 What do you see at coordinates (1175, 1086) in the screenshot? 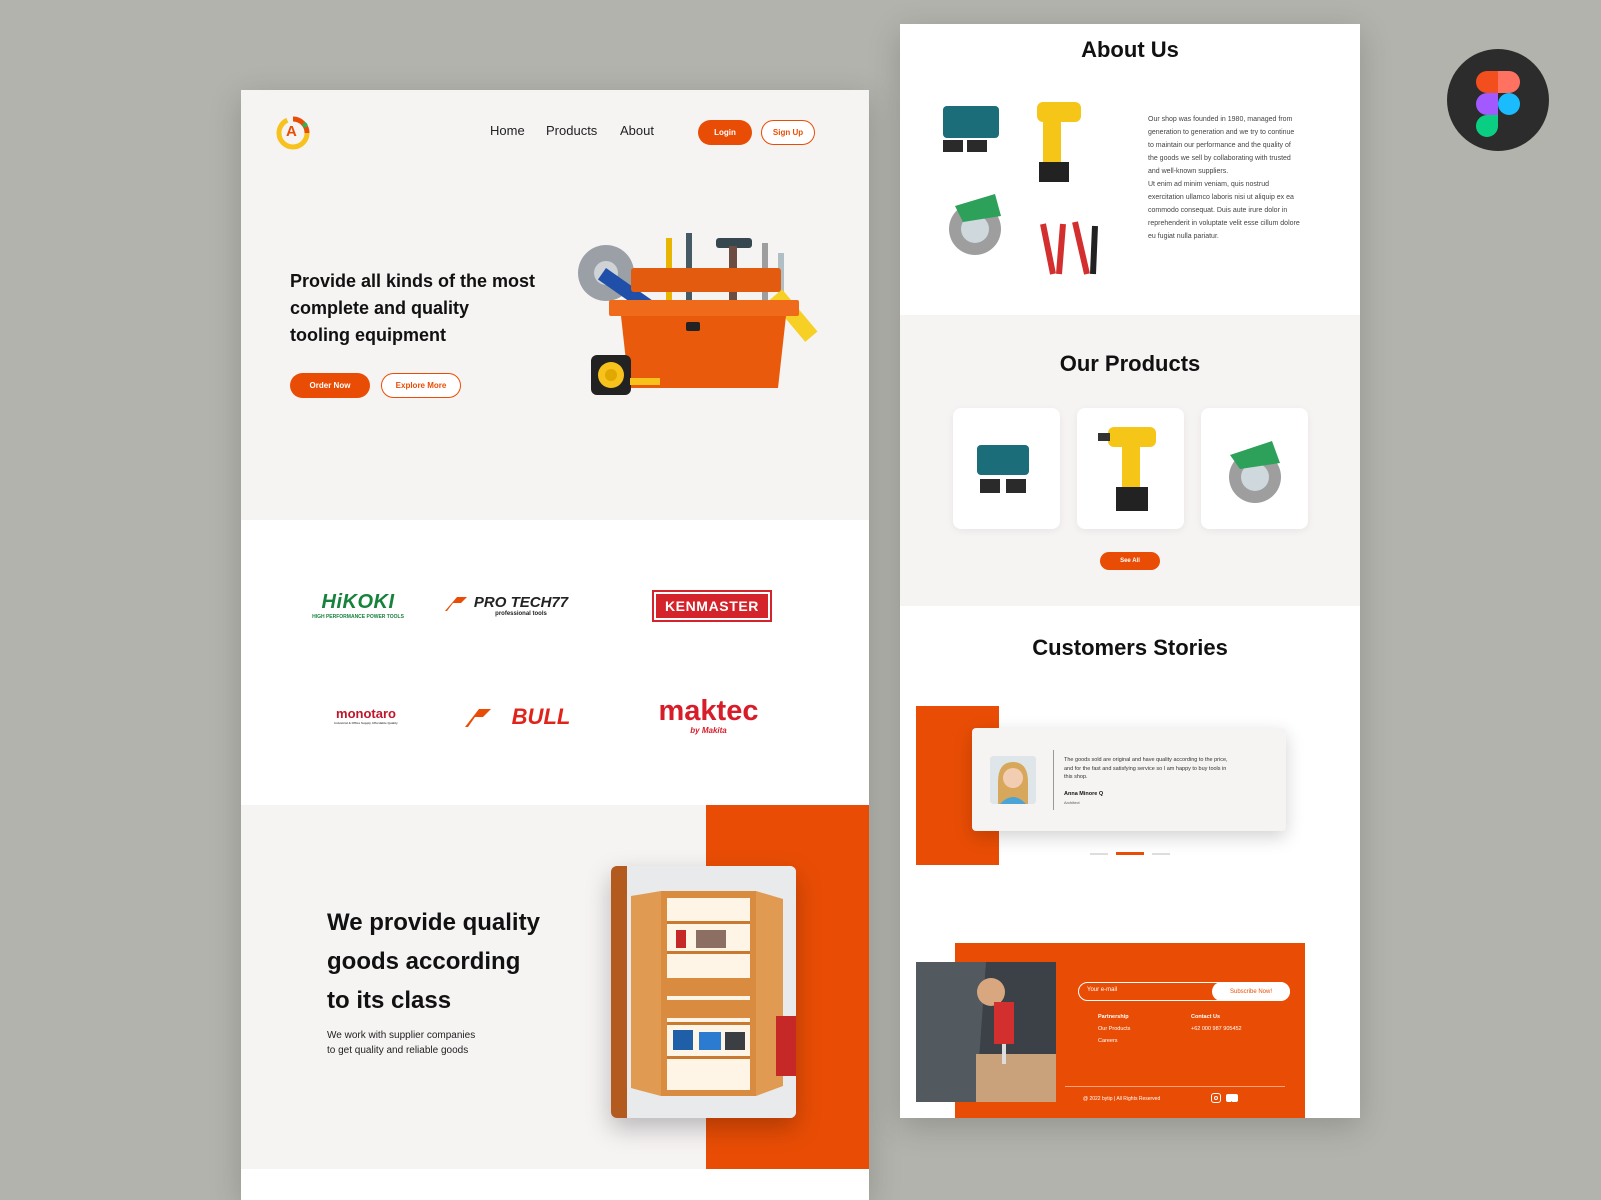
I see `footer-divider` at bounding box center [1175, 1086].